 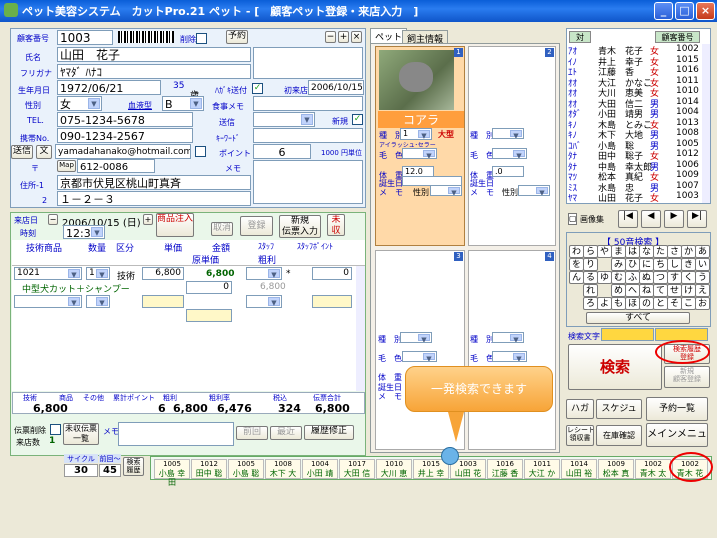 What do you see at coordinates (300, 226) in the screenshot?
I see `new-slip-button: 新規 伝票入力` at bounding box center [300, 226].